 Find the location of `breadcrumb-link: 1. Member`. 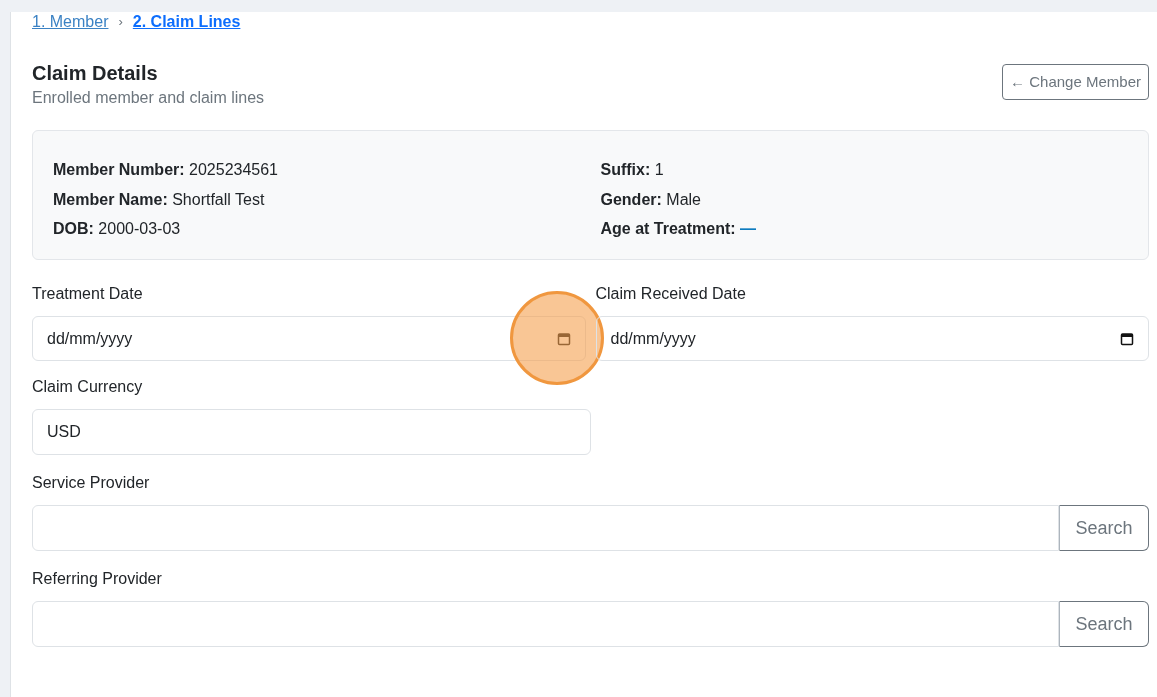

breadcrumb-link: 1. Member is located at coordinates (70, 22).